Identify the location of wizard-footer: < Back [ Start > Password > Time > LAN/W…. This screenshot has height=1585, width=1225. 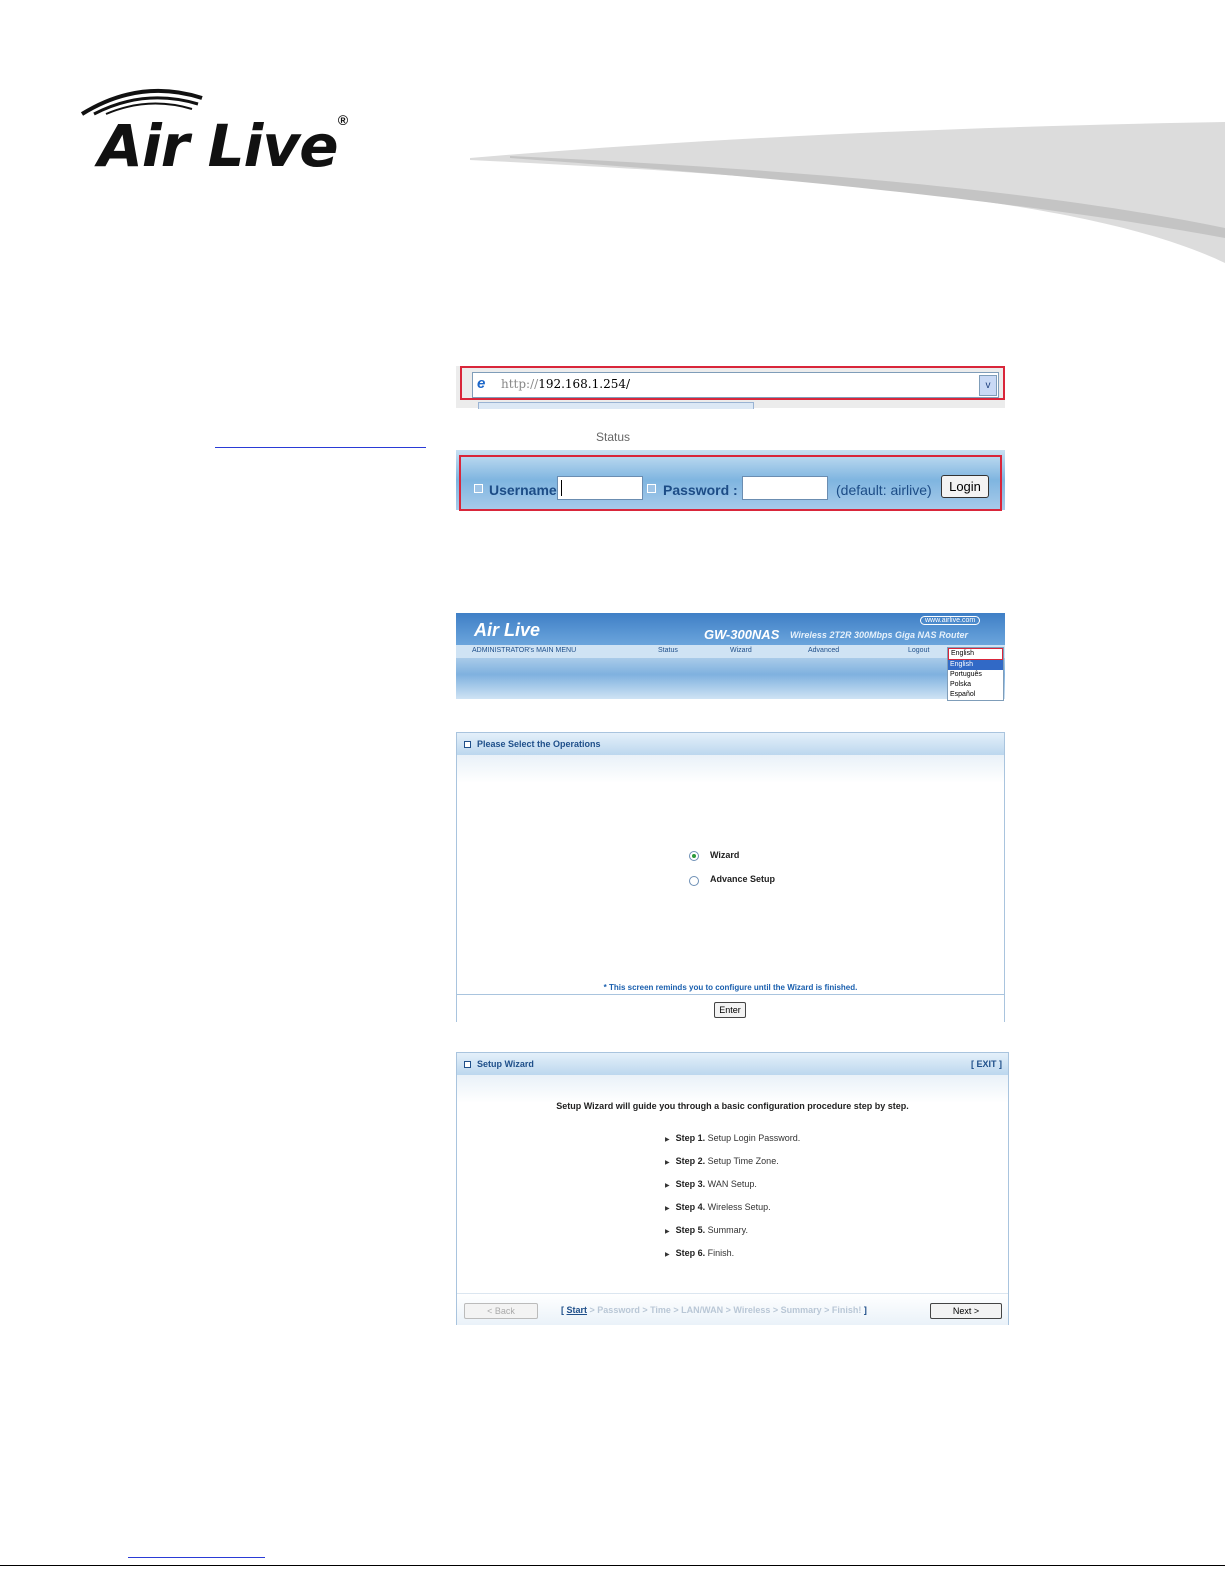
(732, 1309).